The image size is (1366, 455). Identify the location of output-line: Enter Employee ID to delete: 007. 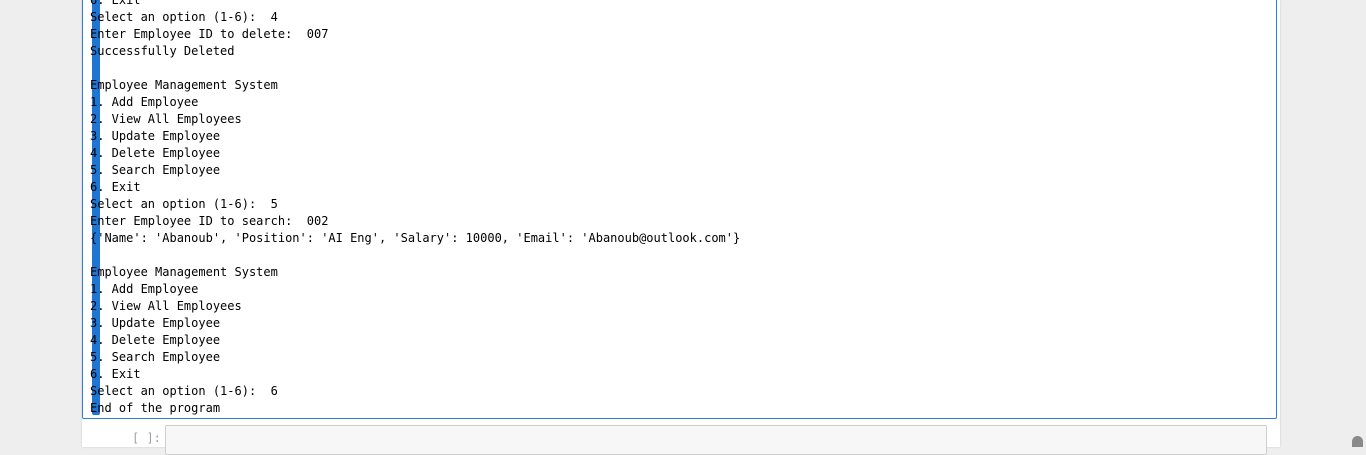
(209, 34).